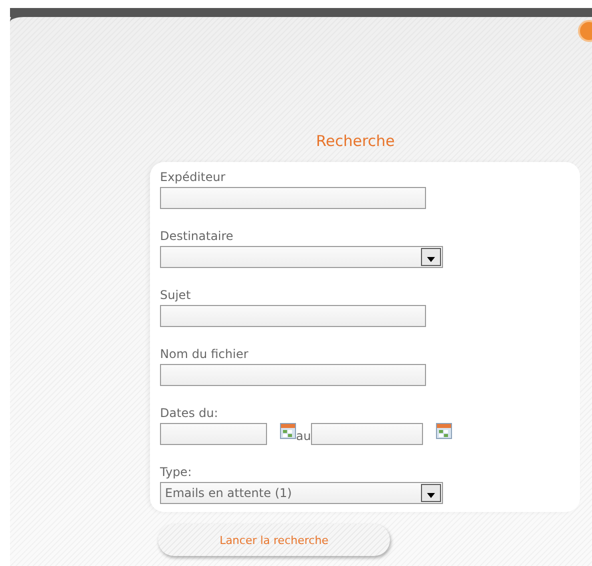 The width and height of the screenshot is (592, 566). Describe the element at coordinates (205, 354) in the screenshot. I see `field-label: Nom du fichier` at that location.